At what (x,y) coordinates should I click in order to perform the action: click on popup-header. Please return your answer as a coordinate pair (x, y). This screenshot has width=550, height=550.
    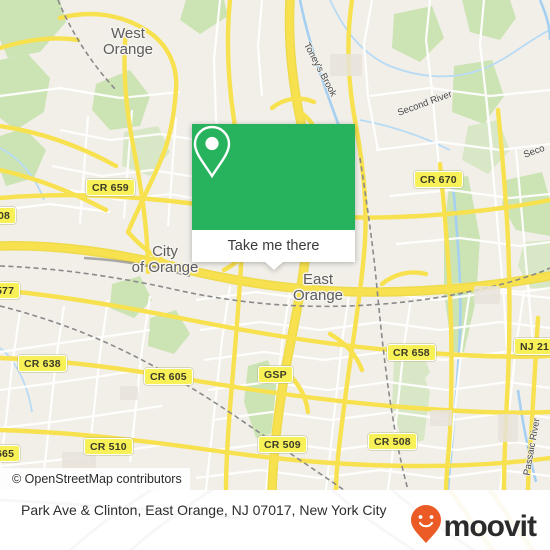
    Looking at the image, I should click on (273, 177).